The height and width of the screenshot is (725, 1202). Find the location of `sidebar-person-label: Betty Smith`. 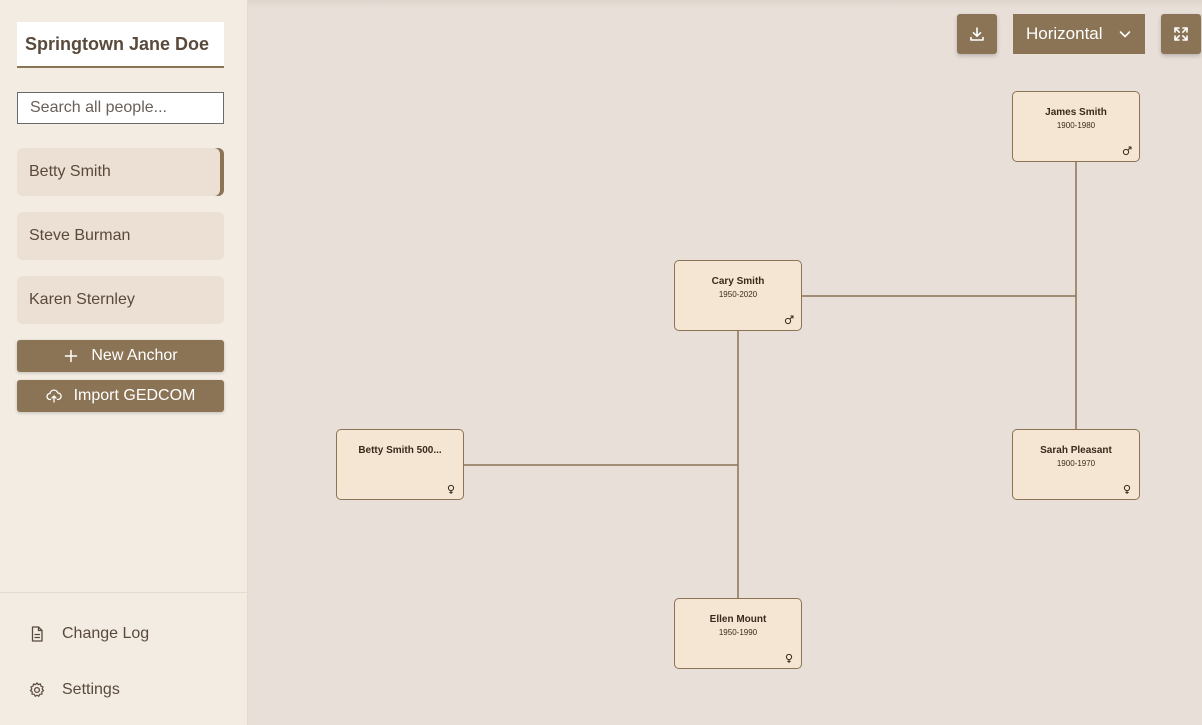

sidebar-person-label: Betty Smith is located at coordinates (70, 171).